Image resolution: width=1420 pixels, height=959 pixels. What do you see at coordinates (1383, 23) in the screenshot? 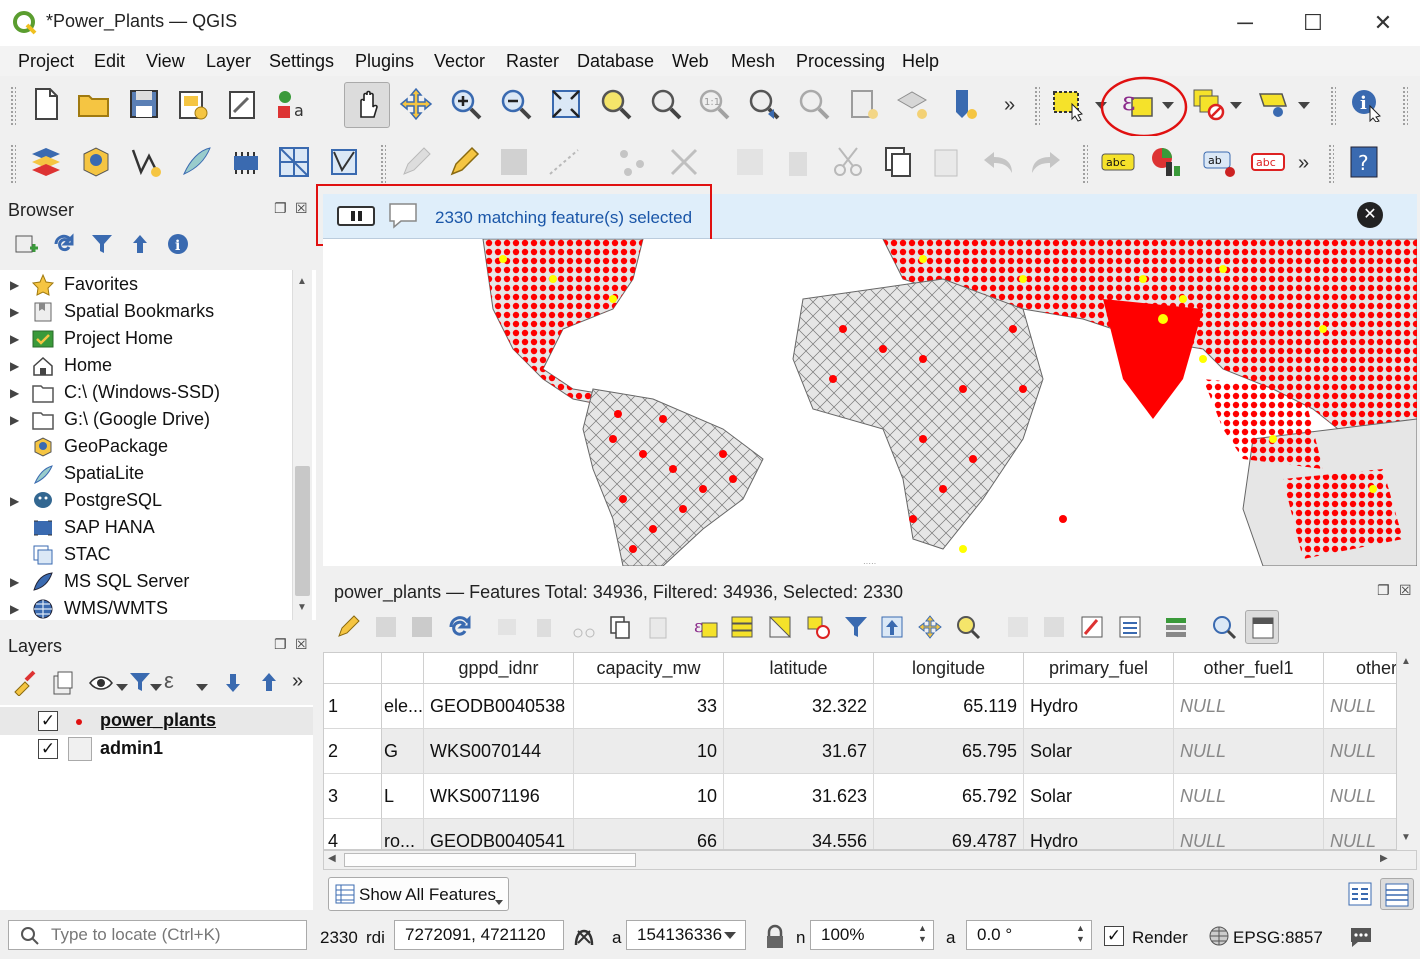
I see `close-window-button: ✕` at bounding box center [1383, 23].